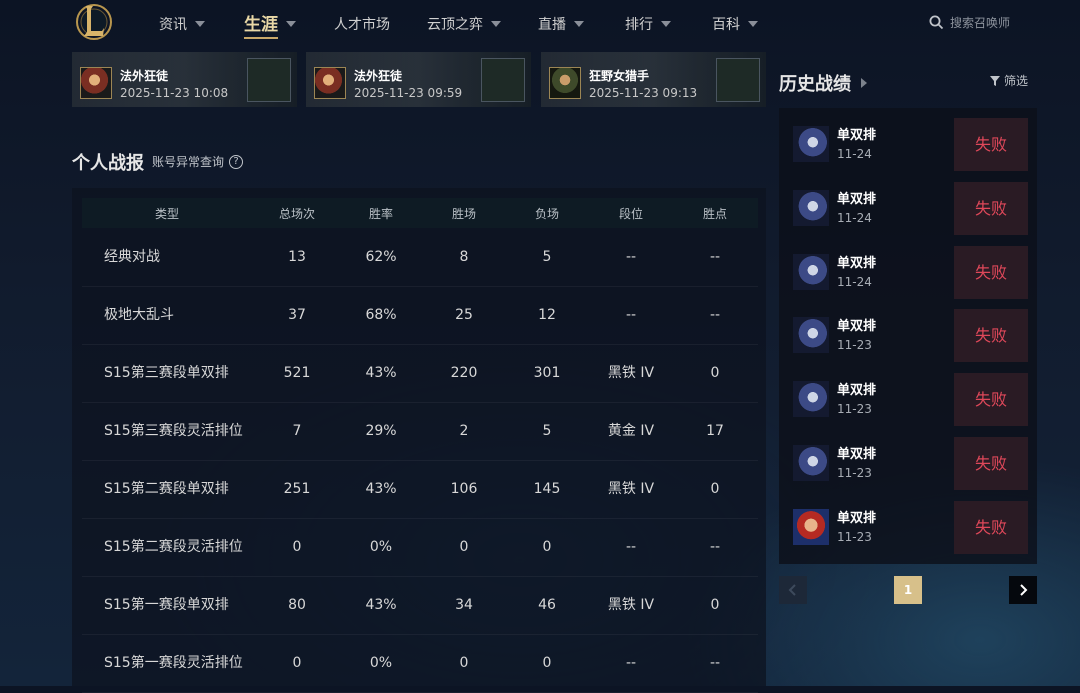 The width and height of the screenshot is (1080, 693). I want to click on nav-item-wiki: 百科, so click(735, 24).